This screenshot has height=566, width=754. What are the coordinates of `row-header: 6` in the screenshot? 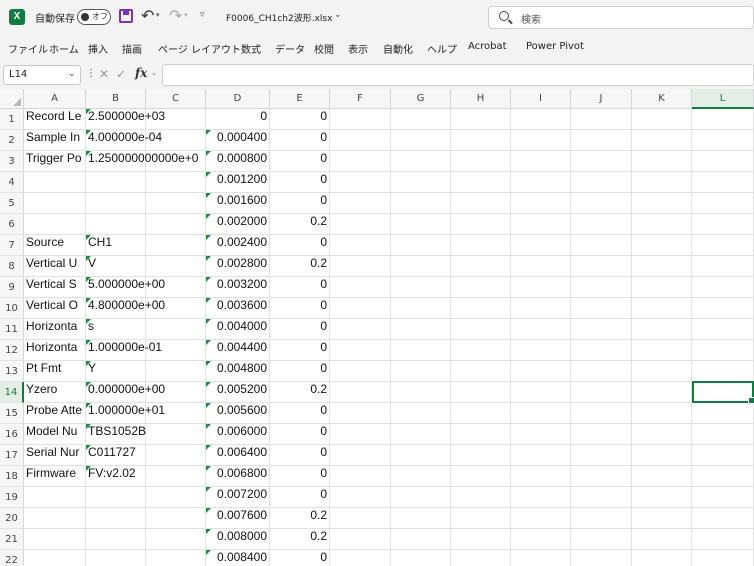 It's located at (12, 224).